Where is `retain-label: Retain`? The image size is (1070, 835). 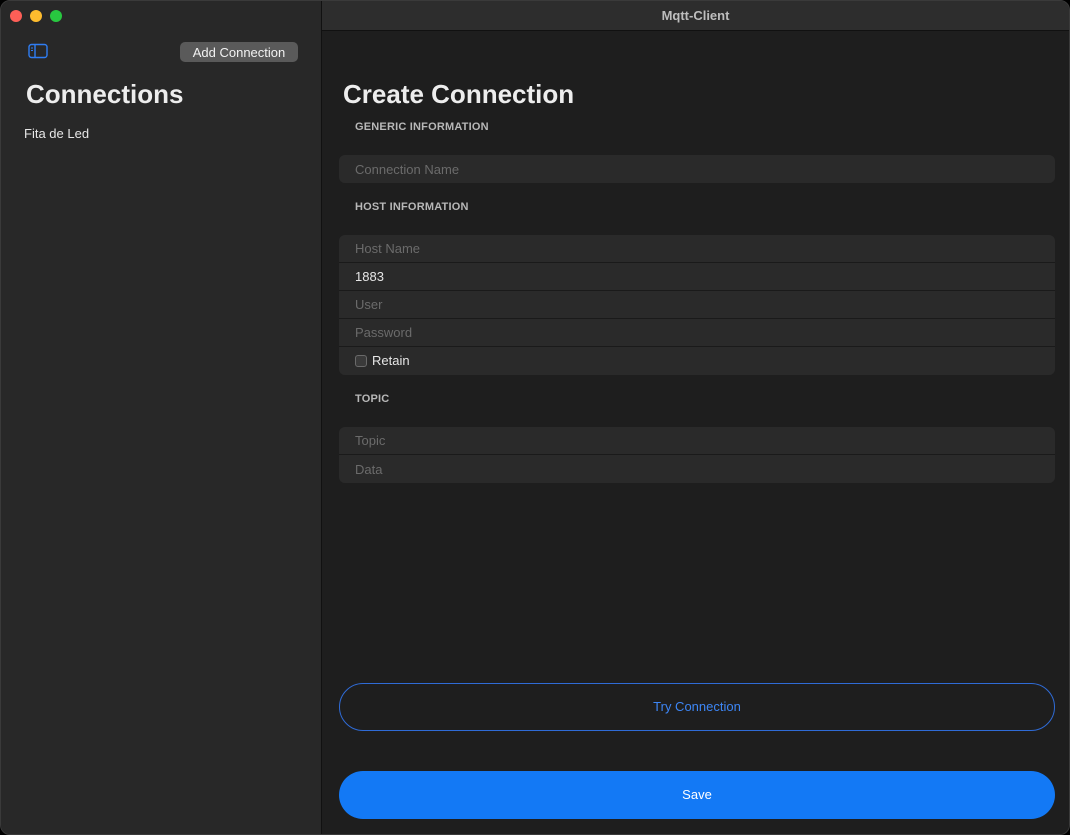 retain-label: Retain is located at coordinates (391, 361).